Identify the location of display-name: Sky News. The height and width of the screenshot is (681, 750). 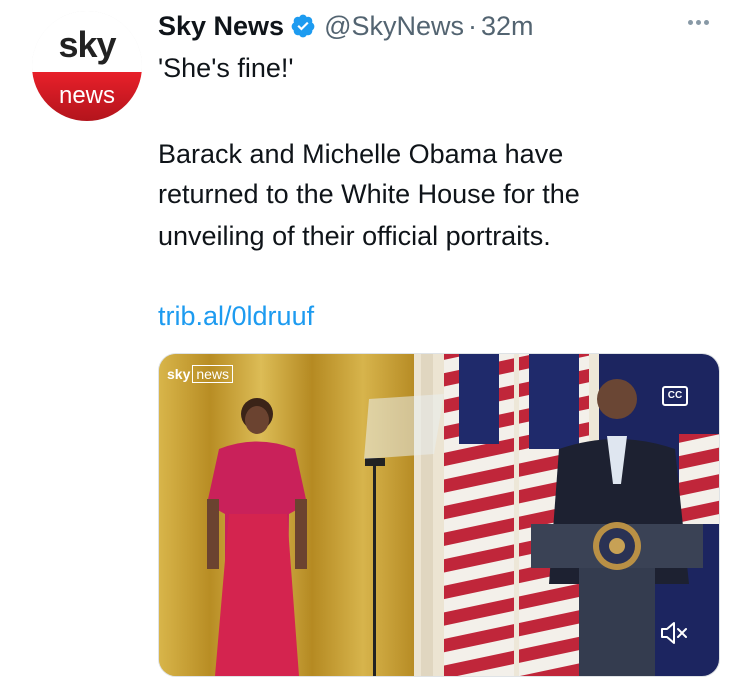
(221, 26).